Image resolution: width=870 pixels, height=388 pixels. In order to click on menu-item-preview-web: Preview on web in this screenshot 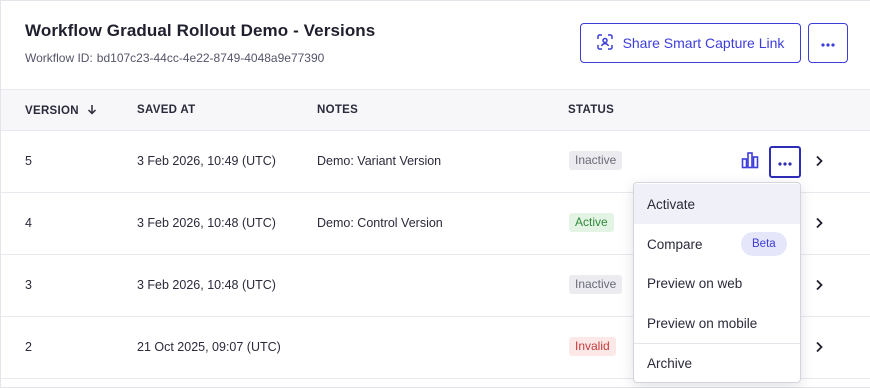, I will do `click(717, 283)`.